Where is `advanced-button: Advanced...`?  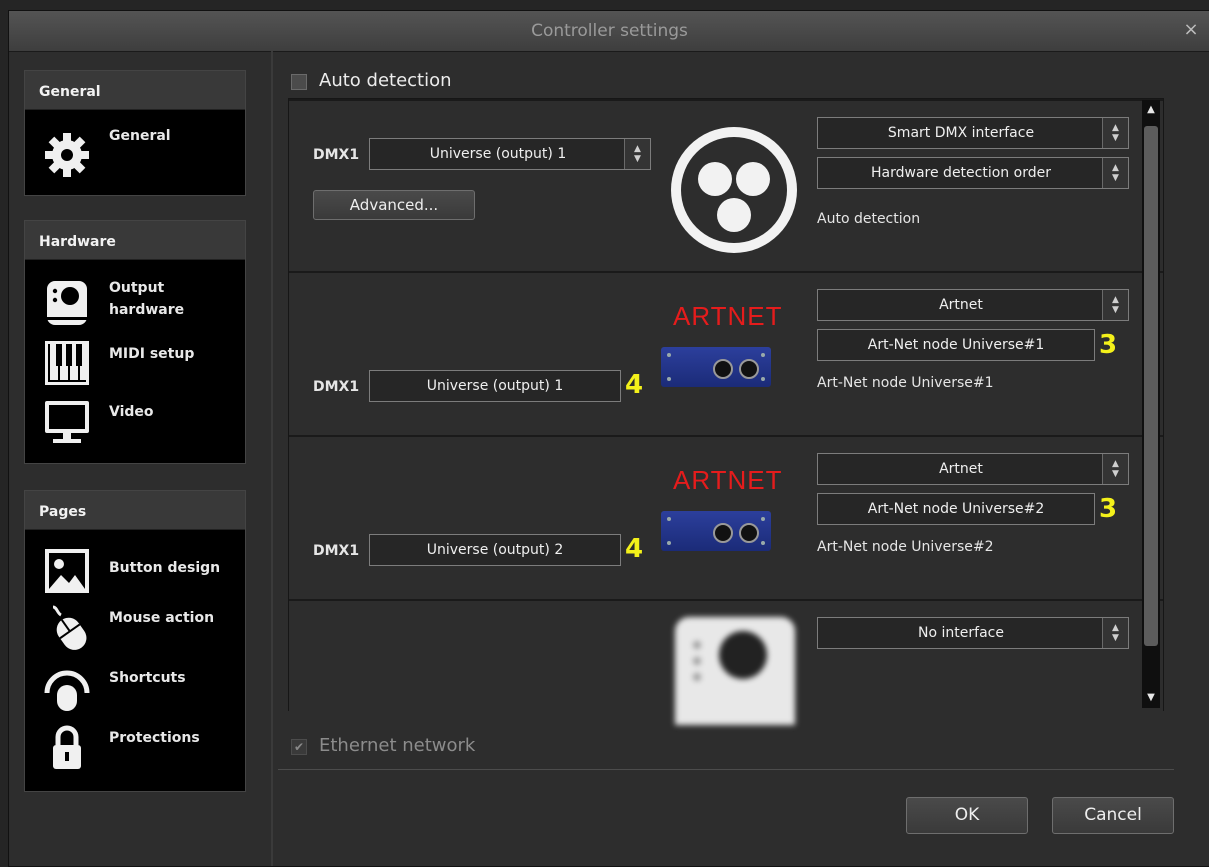 advanced-button: Advanced... is located at coordinates (394, 205).